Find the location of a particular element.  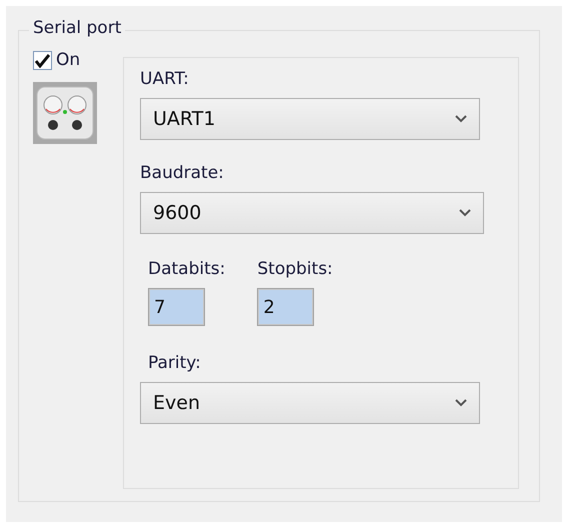

serial-port-icon is located at coordinates (65, 113).